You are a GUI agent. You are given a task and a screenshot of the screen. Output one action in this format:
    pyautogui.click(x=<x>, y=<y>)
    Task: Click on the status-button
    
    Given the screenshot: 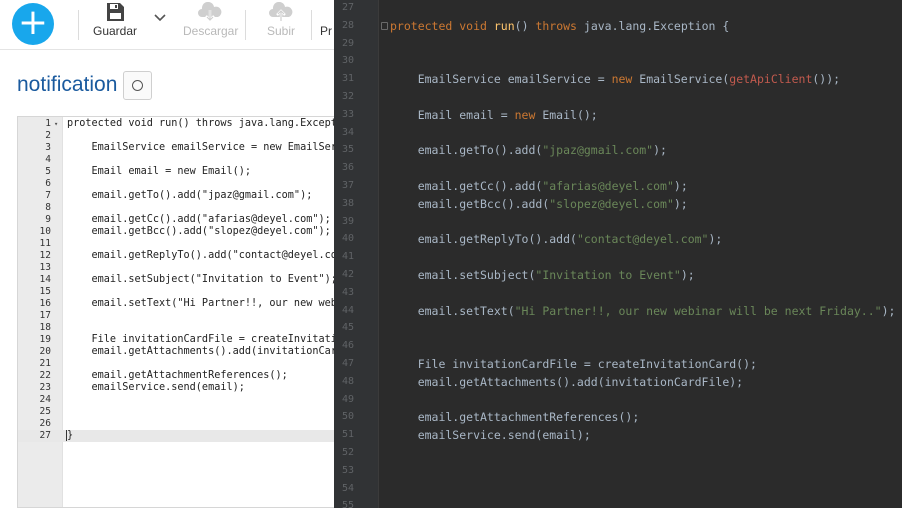 What is the action you would take?
    pyautogui.click(x=137, y=85)
    